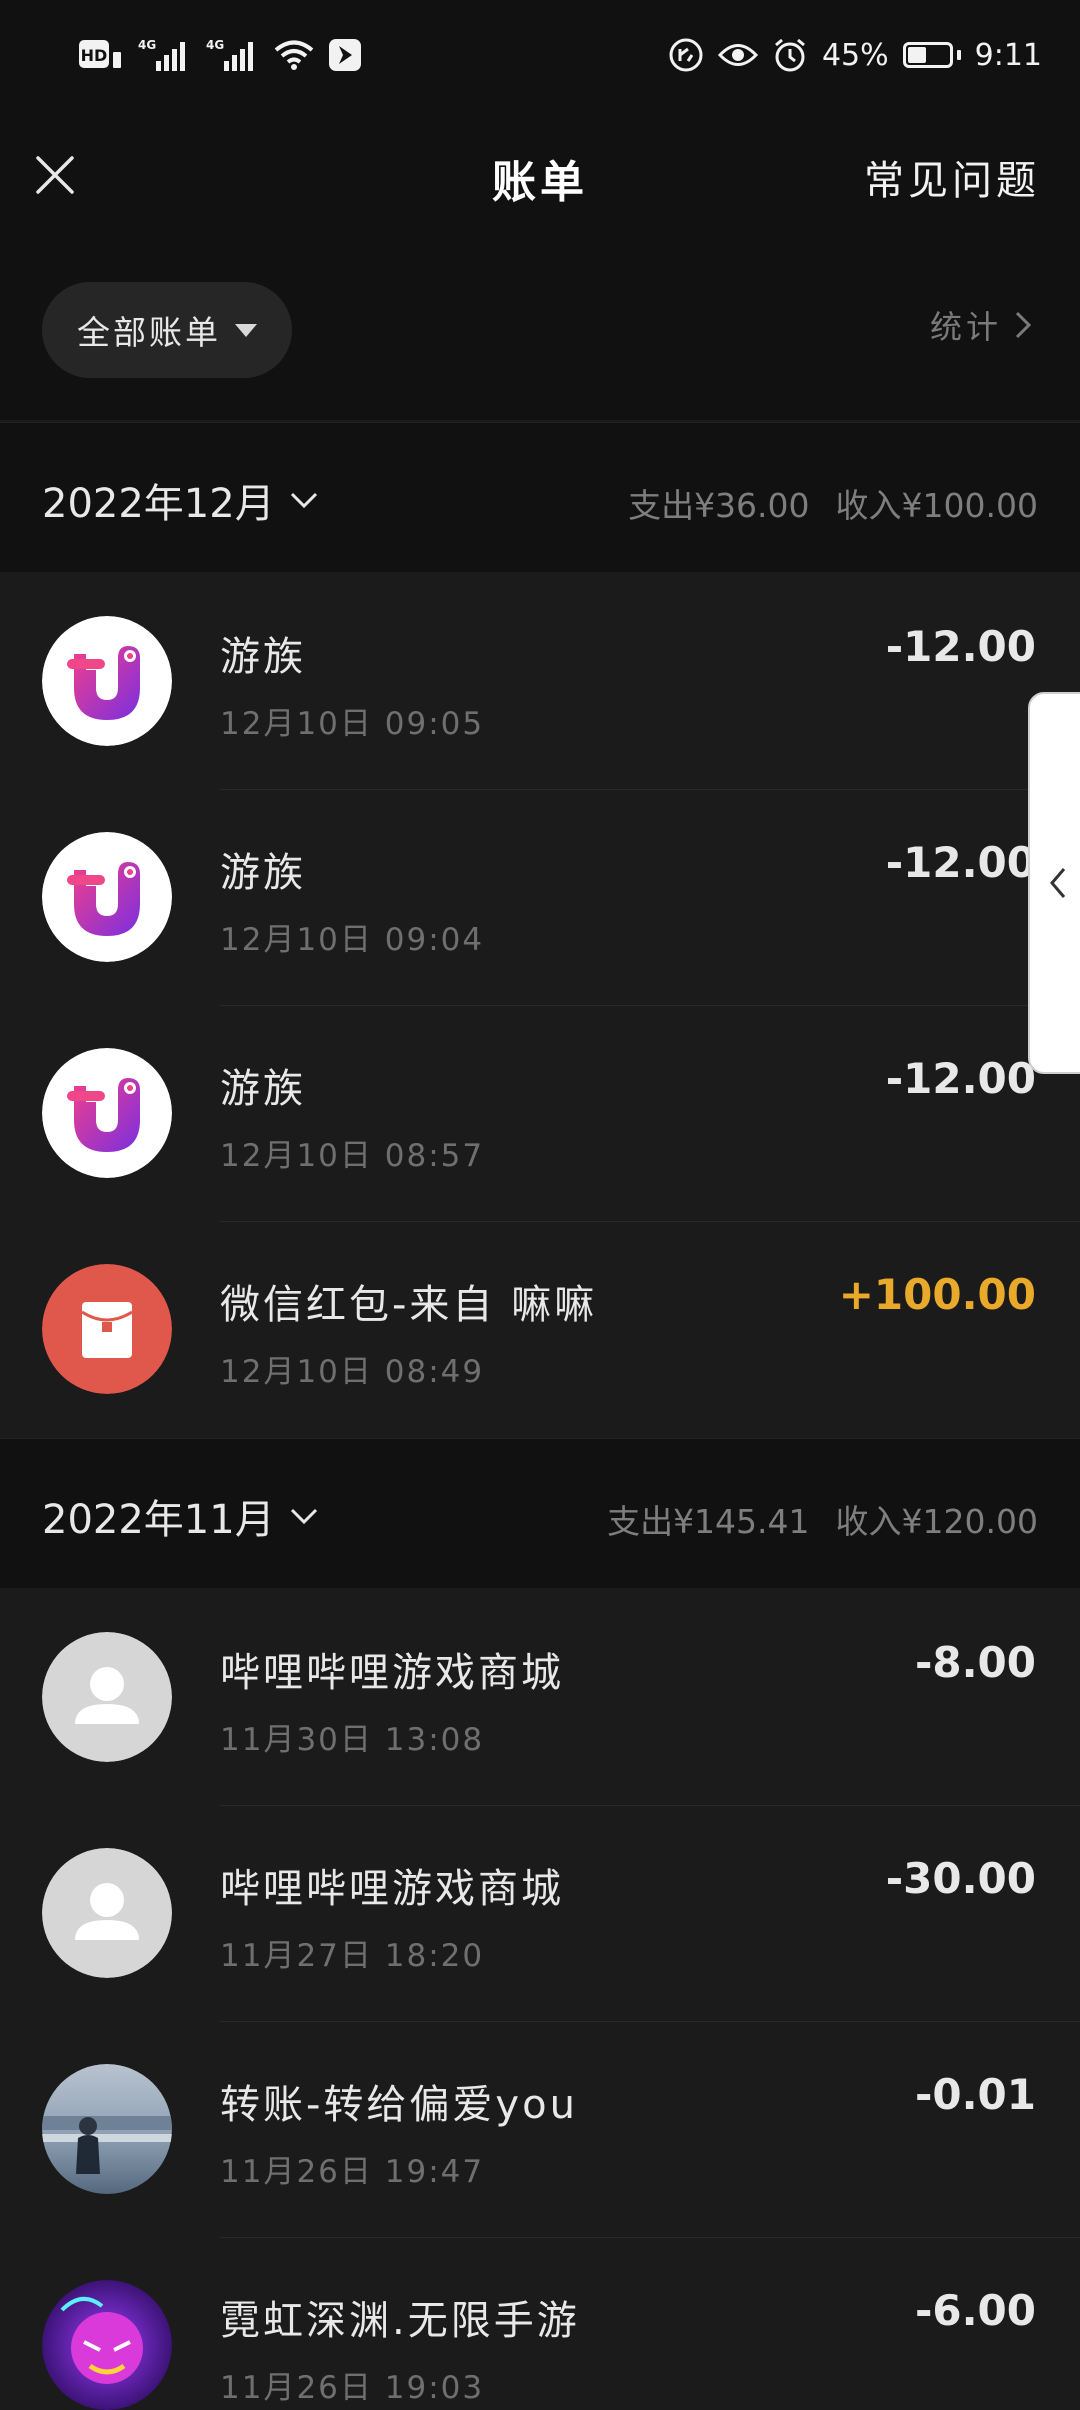  I want to click on transaction-row: 游族 12月10日 08:57 -12.00, so click(540, 1114).